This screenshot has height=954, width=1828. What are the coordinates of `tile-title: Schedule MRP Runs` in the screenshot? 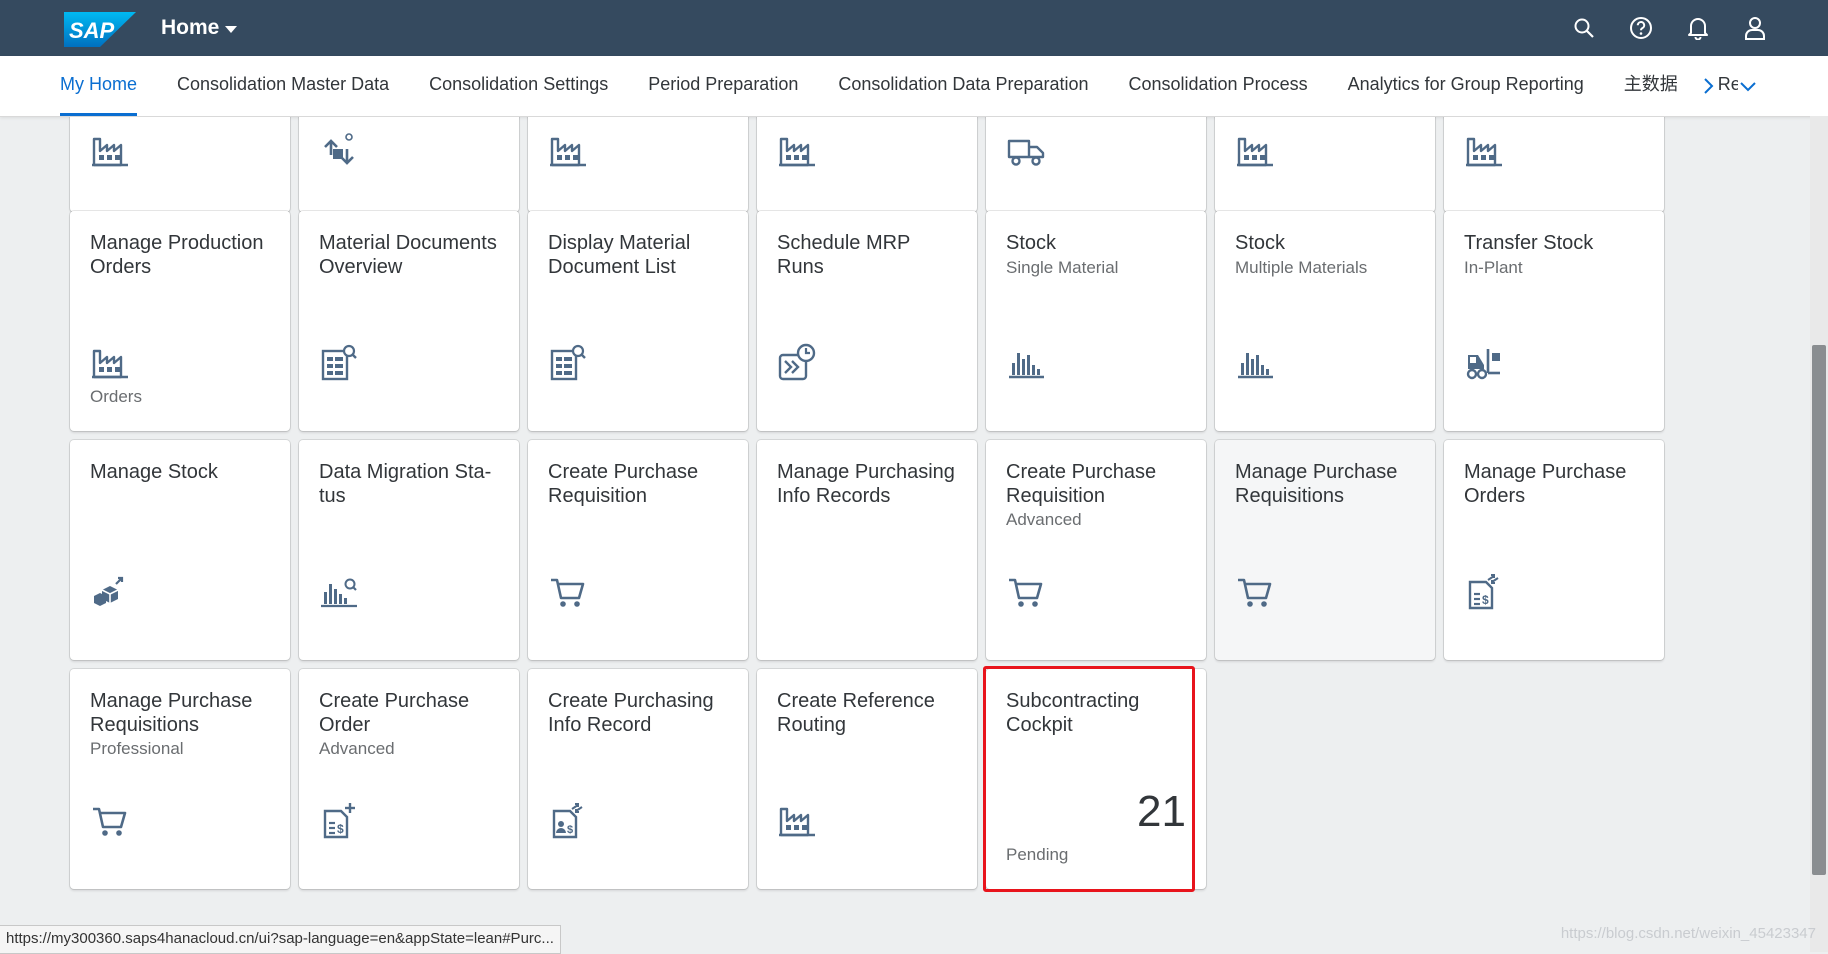 It's located at (844, 255).